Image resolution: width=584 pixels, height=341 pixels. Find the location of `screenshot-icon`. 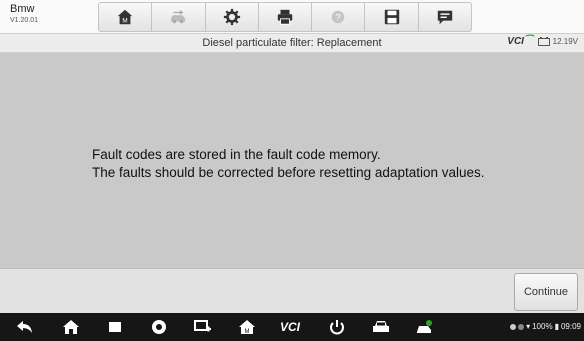

screenshot-icon is located at coordinates (202, 326).